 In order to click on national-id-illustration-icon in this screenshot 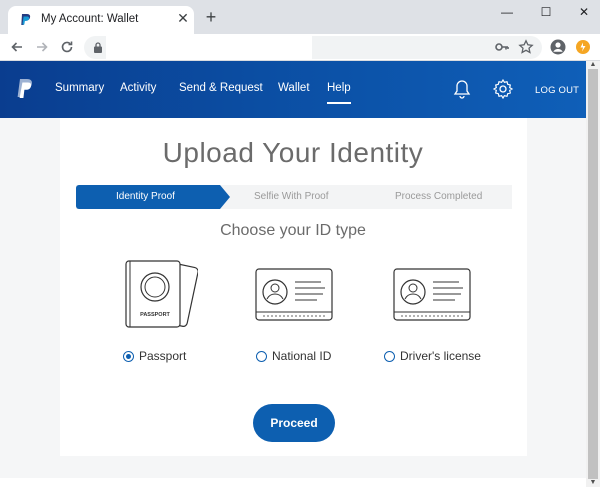, I will do `click(294, 294)`.